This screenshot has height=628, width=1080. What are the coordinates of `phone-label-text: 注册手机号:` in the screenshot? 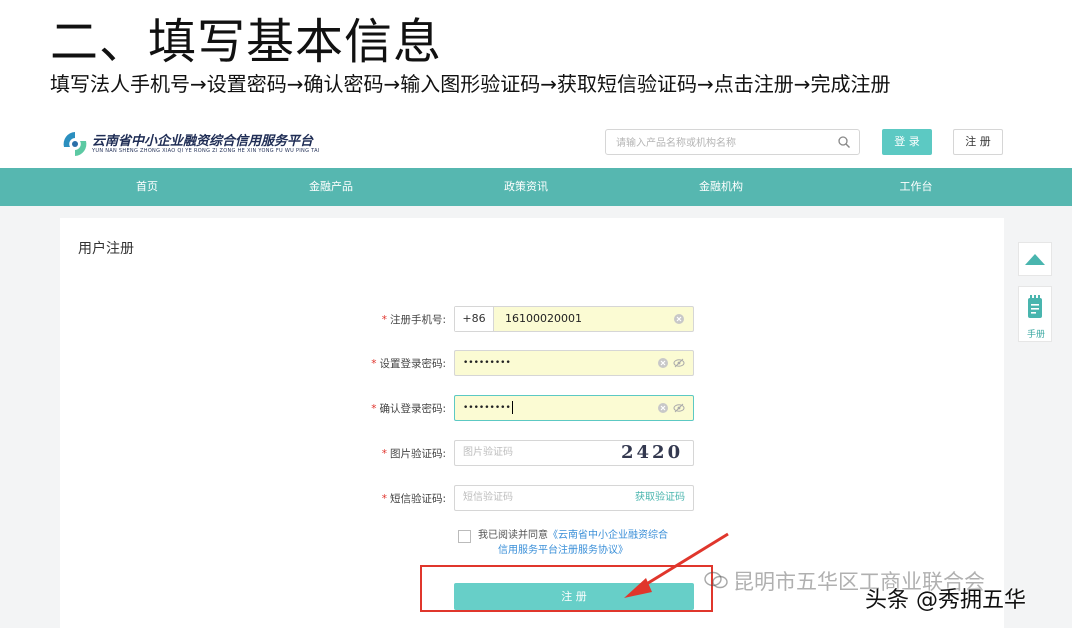 It's located at (417, 320).